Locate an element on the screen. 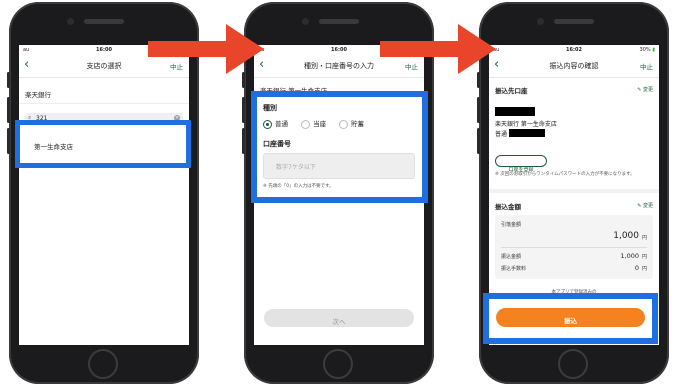  fee-unit: 円 is located at coordinates (644, 269).